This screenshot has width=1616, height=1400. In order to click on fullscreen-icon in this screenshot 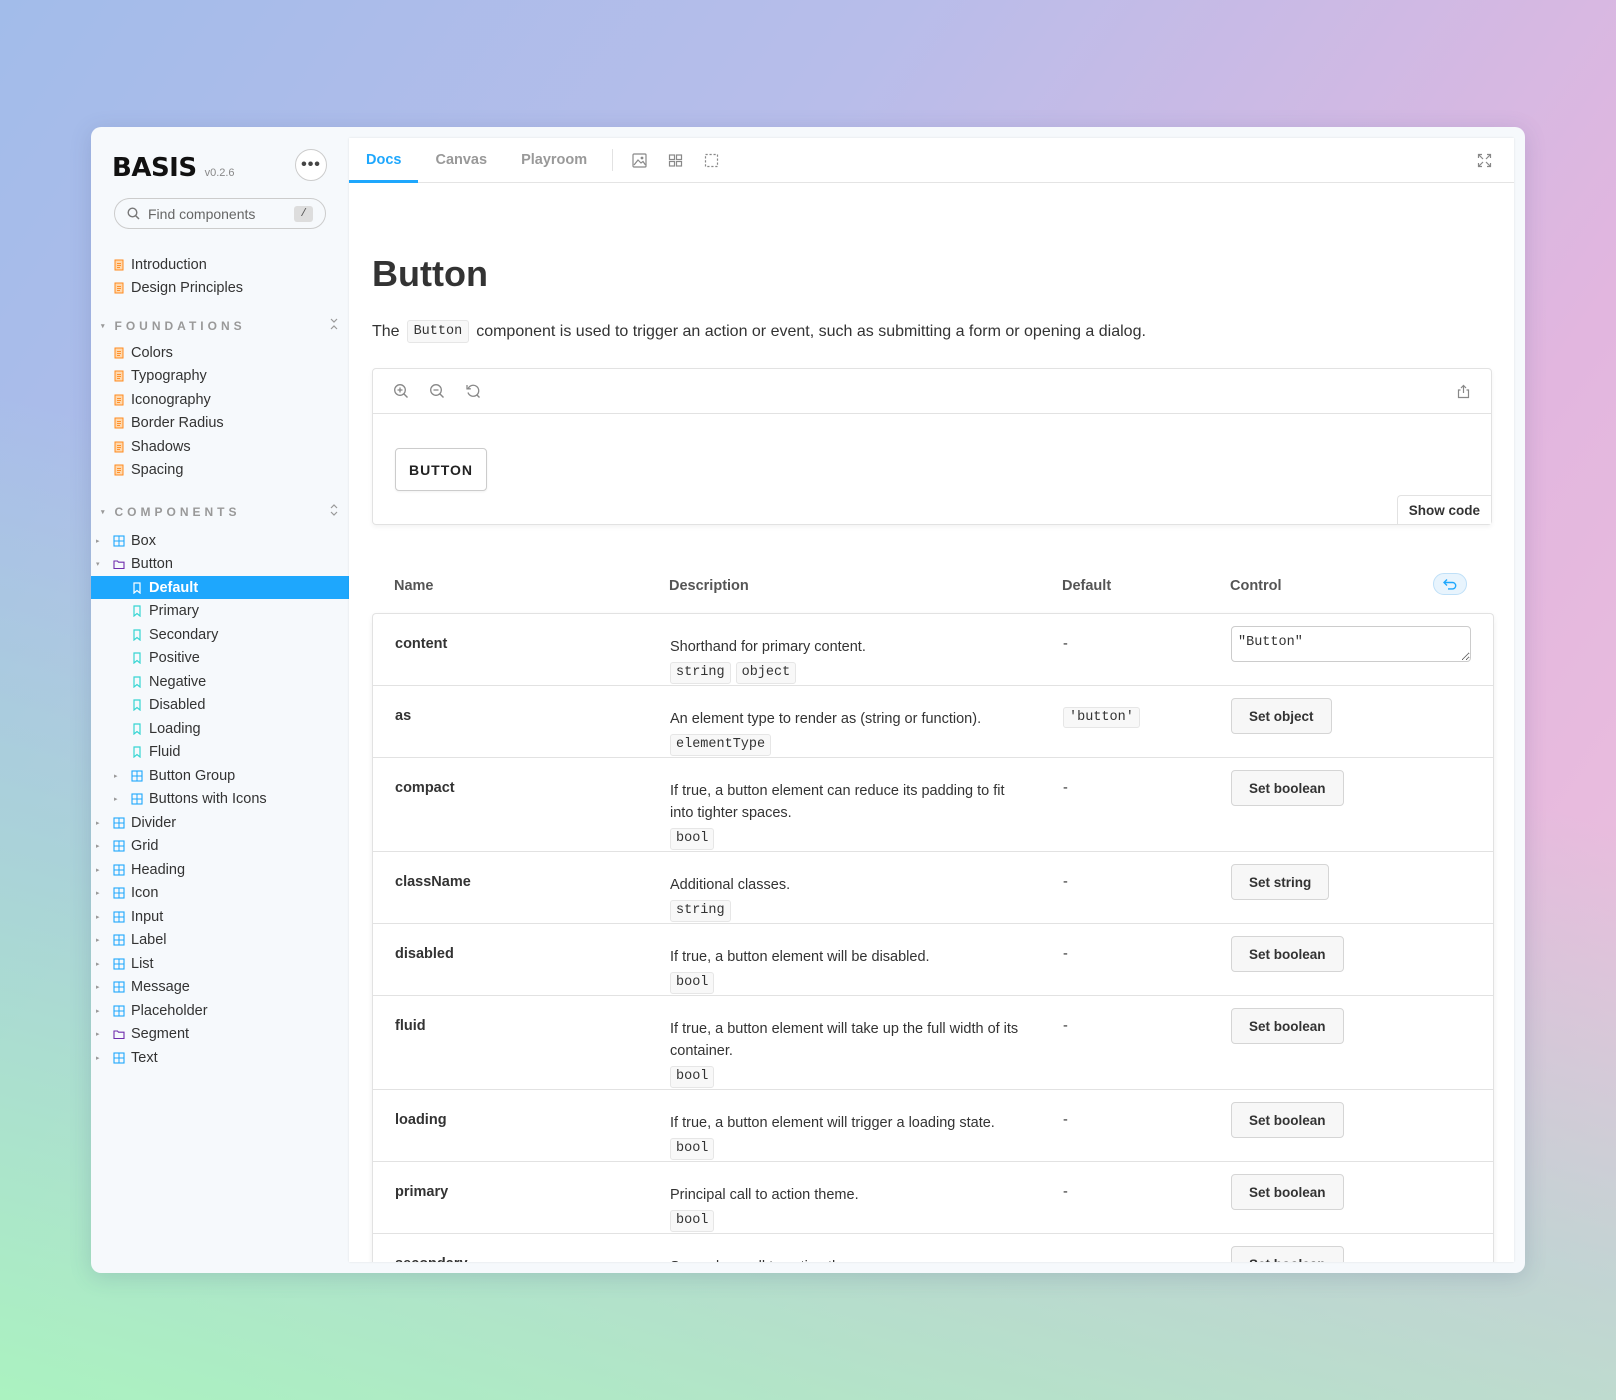, I will do `click(1484, 160)`.